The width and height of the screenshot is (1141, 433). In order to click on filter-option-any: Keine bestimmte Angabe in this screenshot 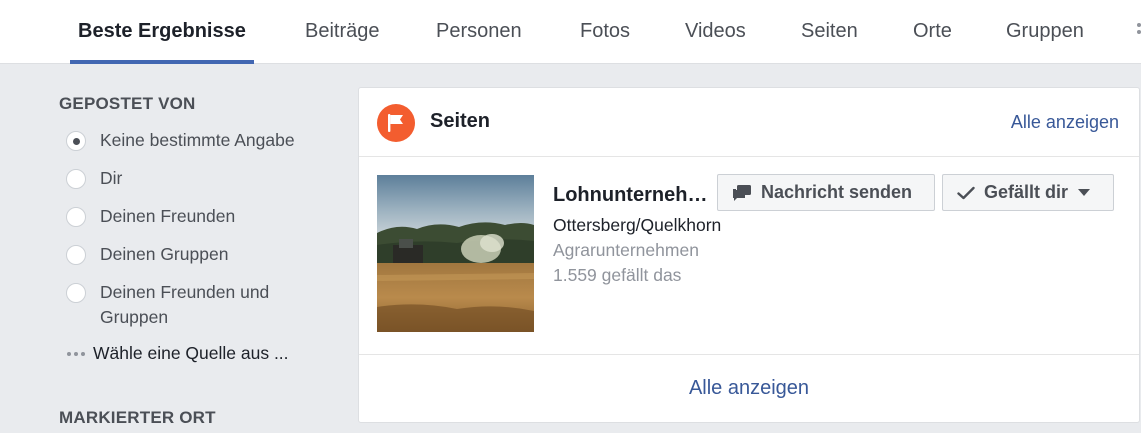, I will do `click(180, 141)`.